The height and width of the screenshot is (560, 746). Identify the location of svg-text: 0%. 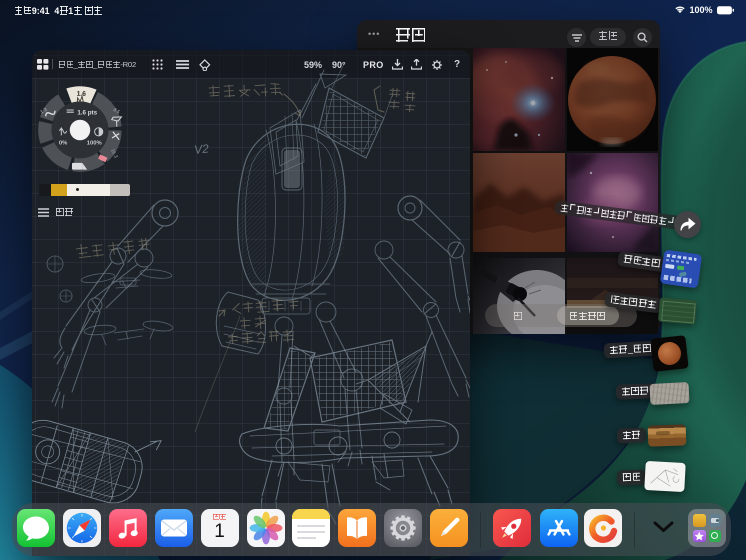
(63, 144).